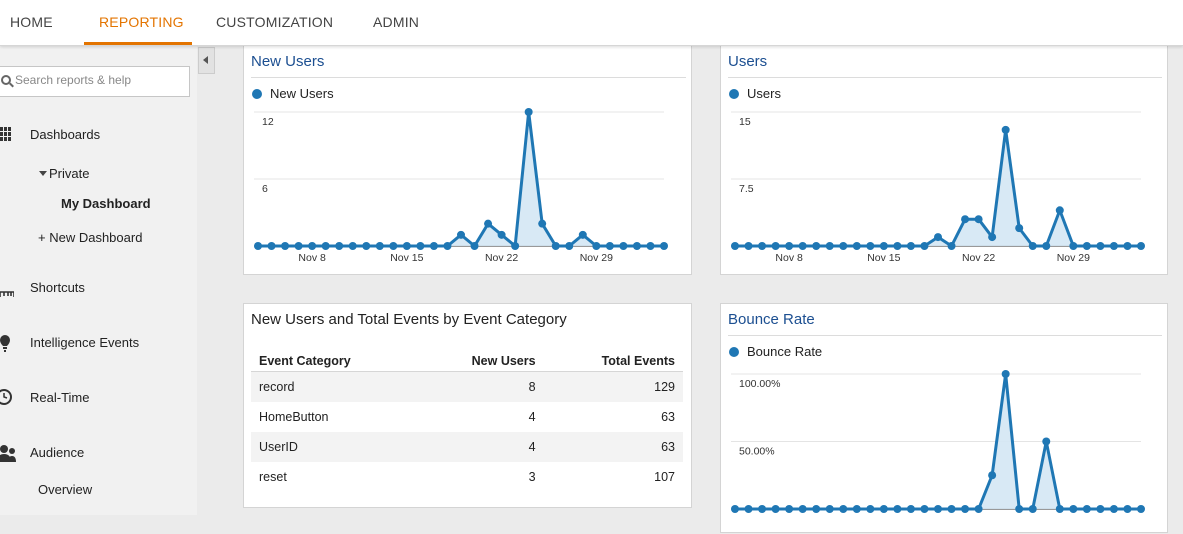 The image size is (1183, 534). Describe the element at coordinates (335, 361) in the screenshot. I see `column-header: Event Category` at that location.